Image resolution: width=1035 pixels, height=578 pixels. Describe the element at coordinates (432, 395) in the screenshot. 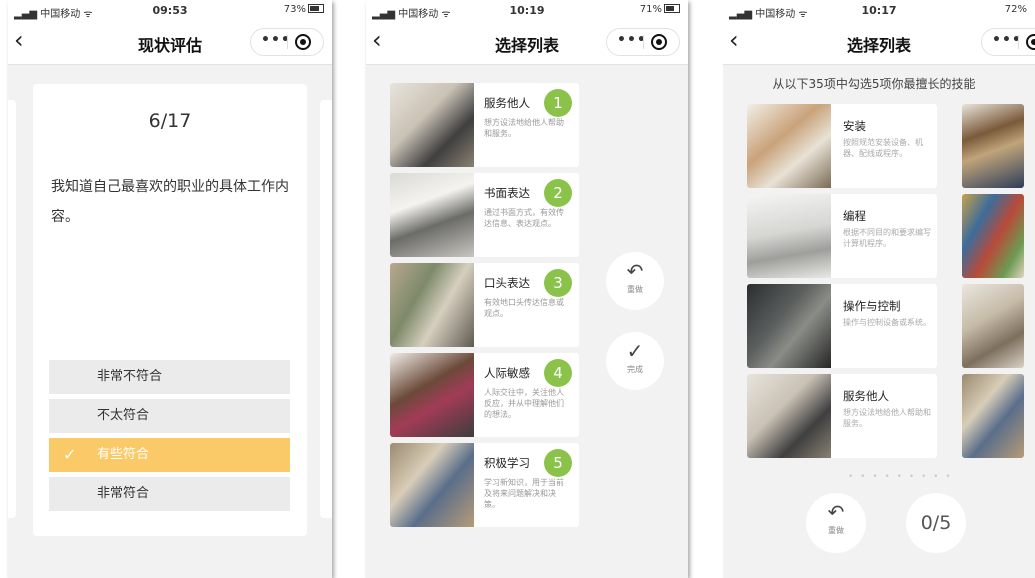

I see `photo-conversation` at that location.